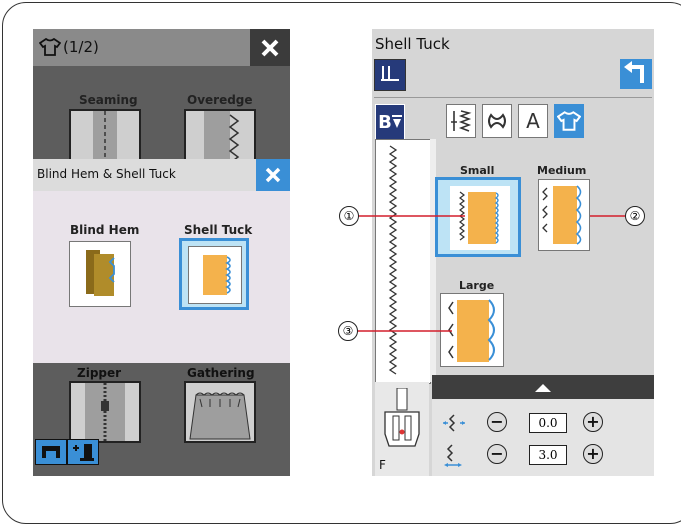  Describe the element at coordinates (349, 216) in the screenshot. I see `callout-1: ①` at that location.